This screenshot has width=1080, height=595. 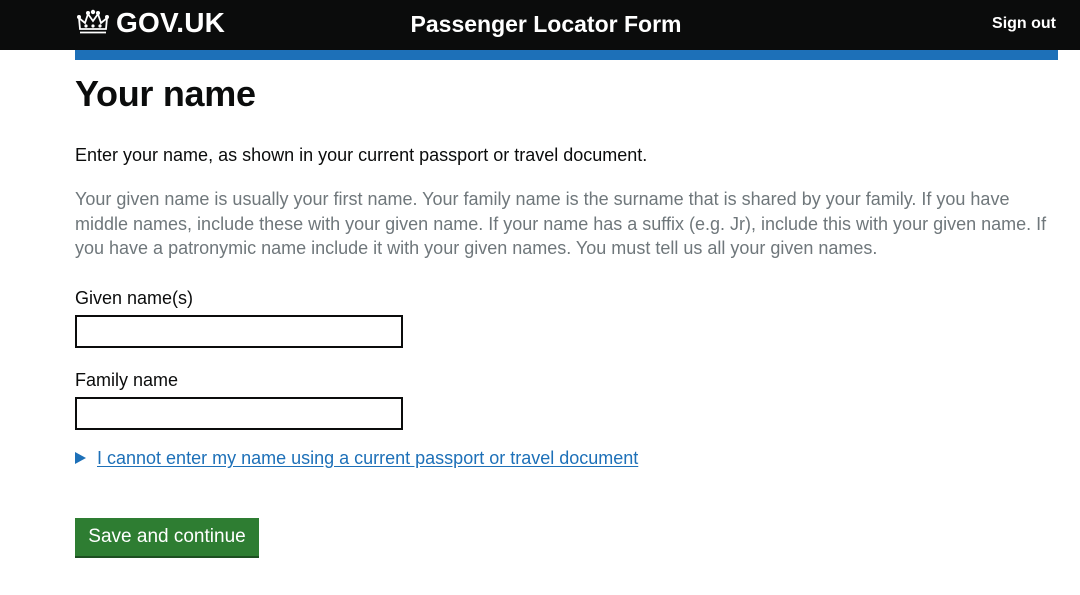 What do you see at coordinates (167, 537) in the screenshot?
I see `save-and-continue-button: Save and continue` at bounding box center [167, 537].